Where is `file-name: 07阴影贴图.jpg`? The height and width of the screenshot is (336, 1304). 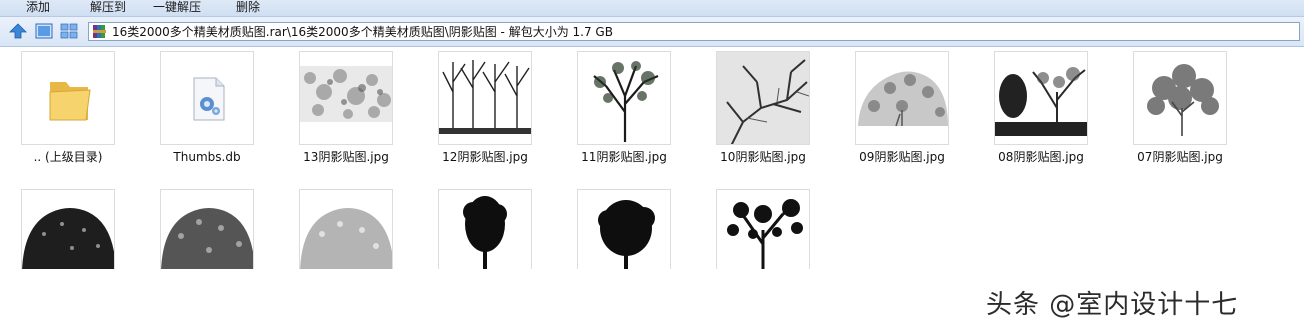 file-name: 07阴影贴图.jpg is located at coordinates (1180, 157).